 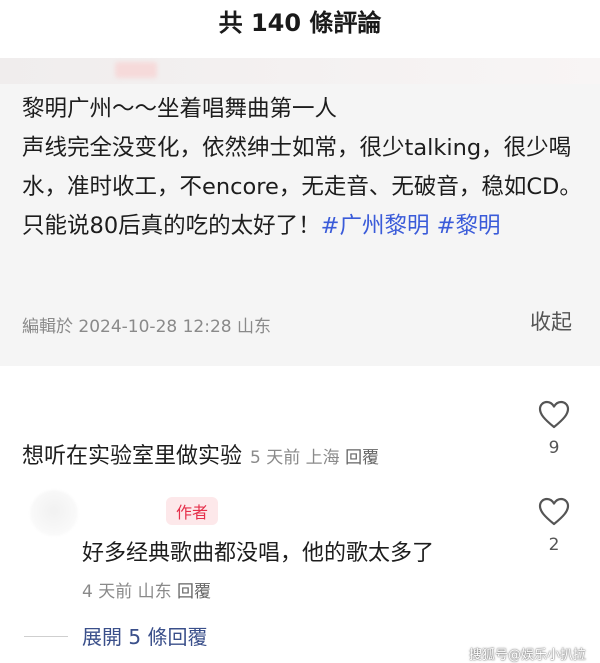 I want to click on comment-like-button: 9, so click(x=554, y=429).